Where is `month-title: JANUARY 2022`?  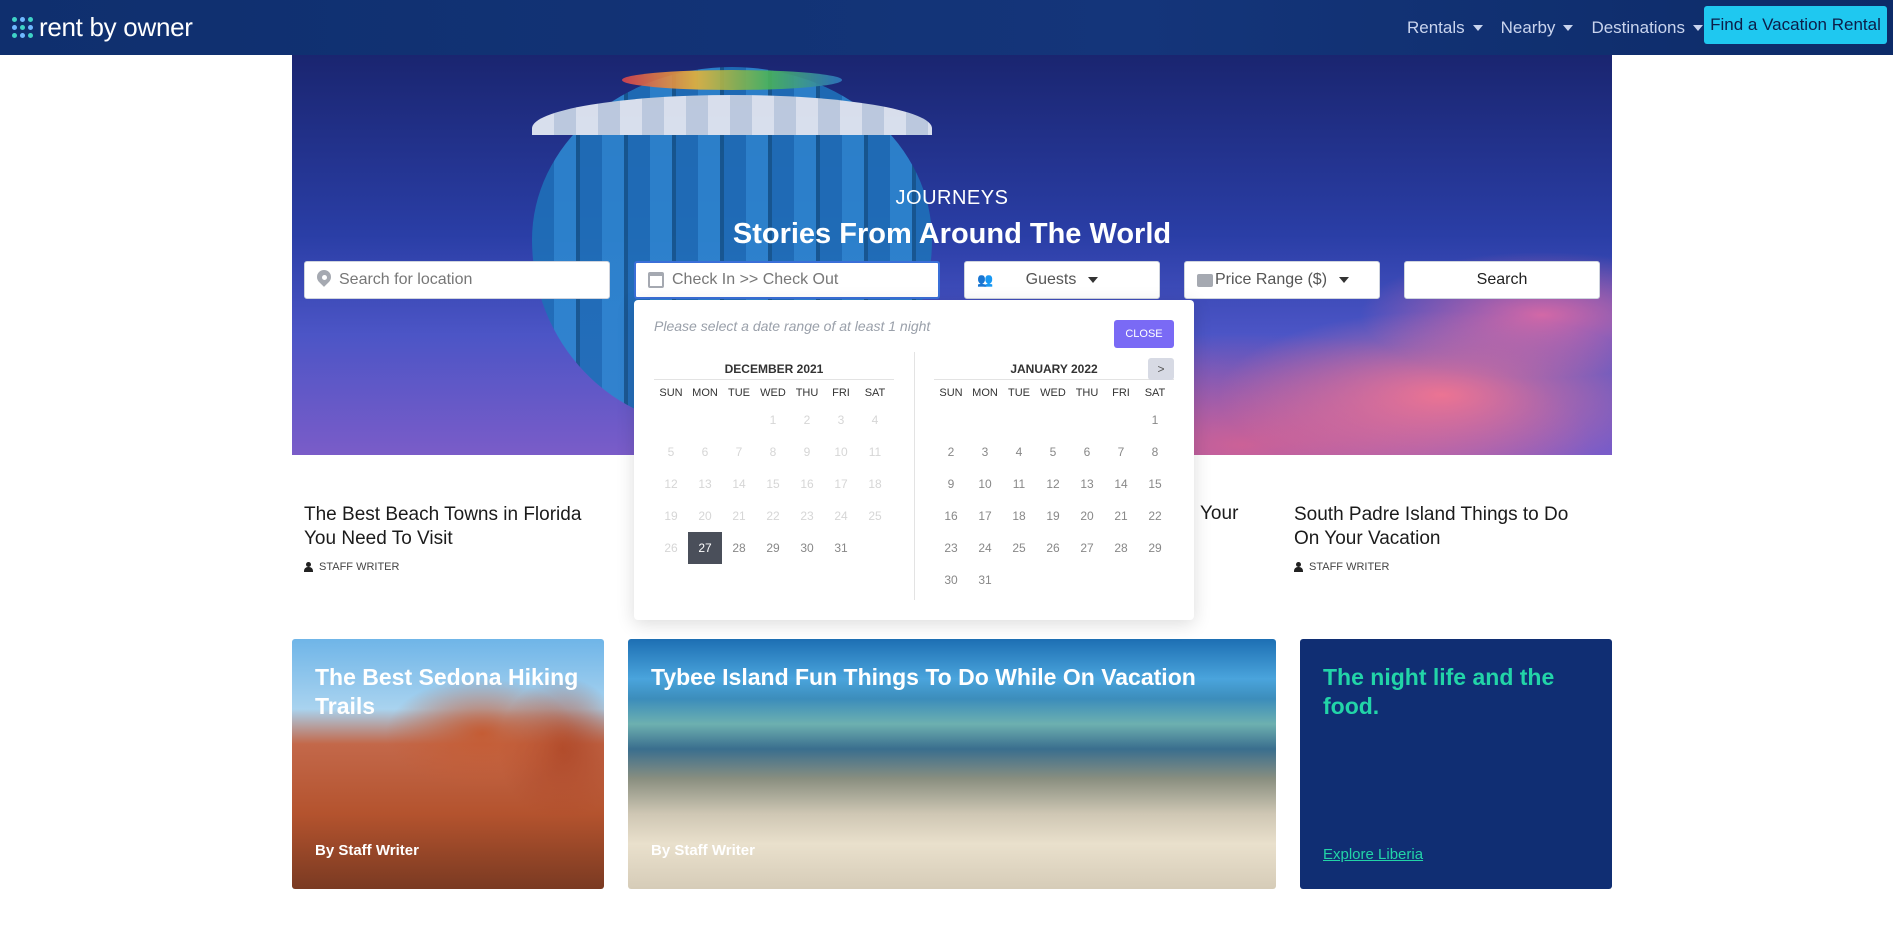 month-title: JANUARY 2022 is located at coordinates (1054, 369).